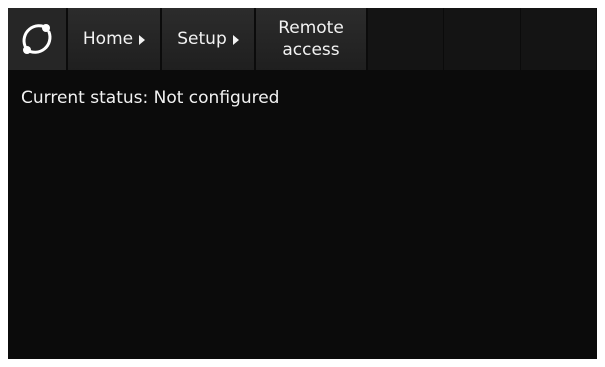 This screenshot has height=367, width=605. I want to click on breadcrumb-remote-access: Remote access, so click(312, 39).